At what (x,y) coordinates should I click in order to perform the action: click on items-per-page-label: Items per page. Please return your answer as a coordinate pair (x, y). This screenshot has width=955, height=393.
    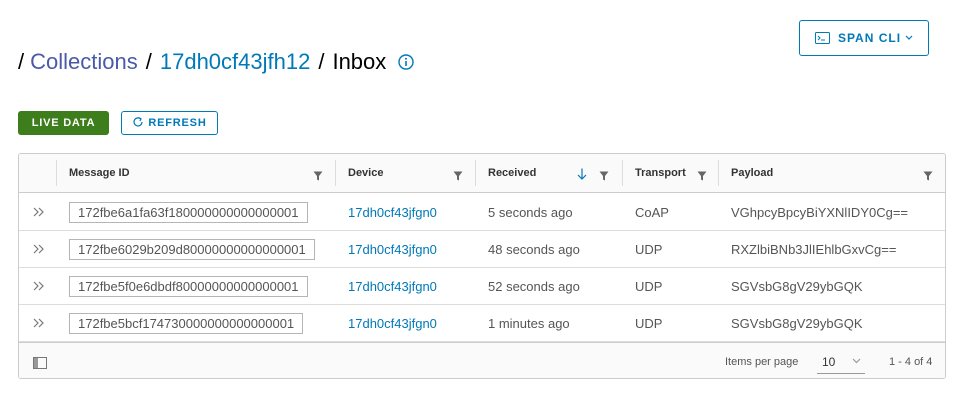
    Looking at the image, I should click on (762, 361).